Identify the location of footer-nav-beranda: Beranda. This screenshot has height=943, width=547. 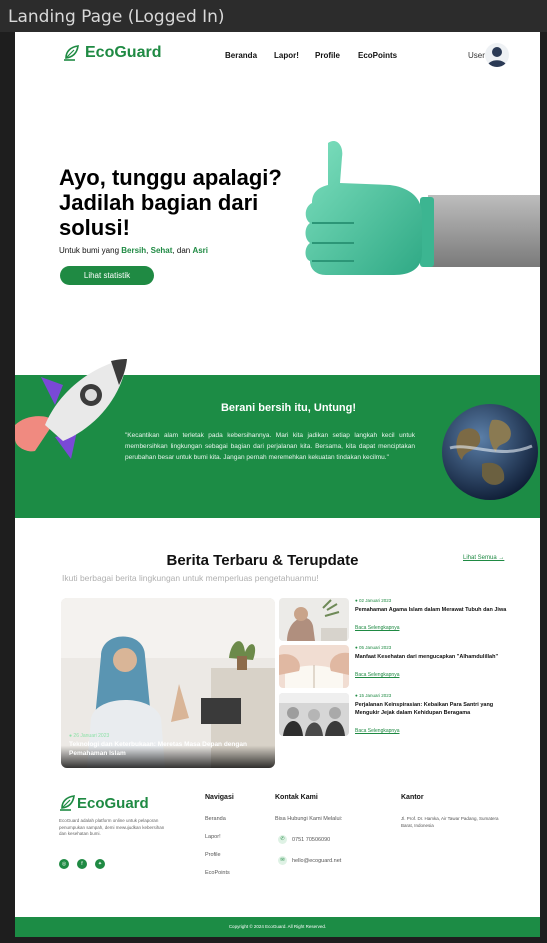
(215, 819).